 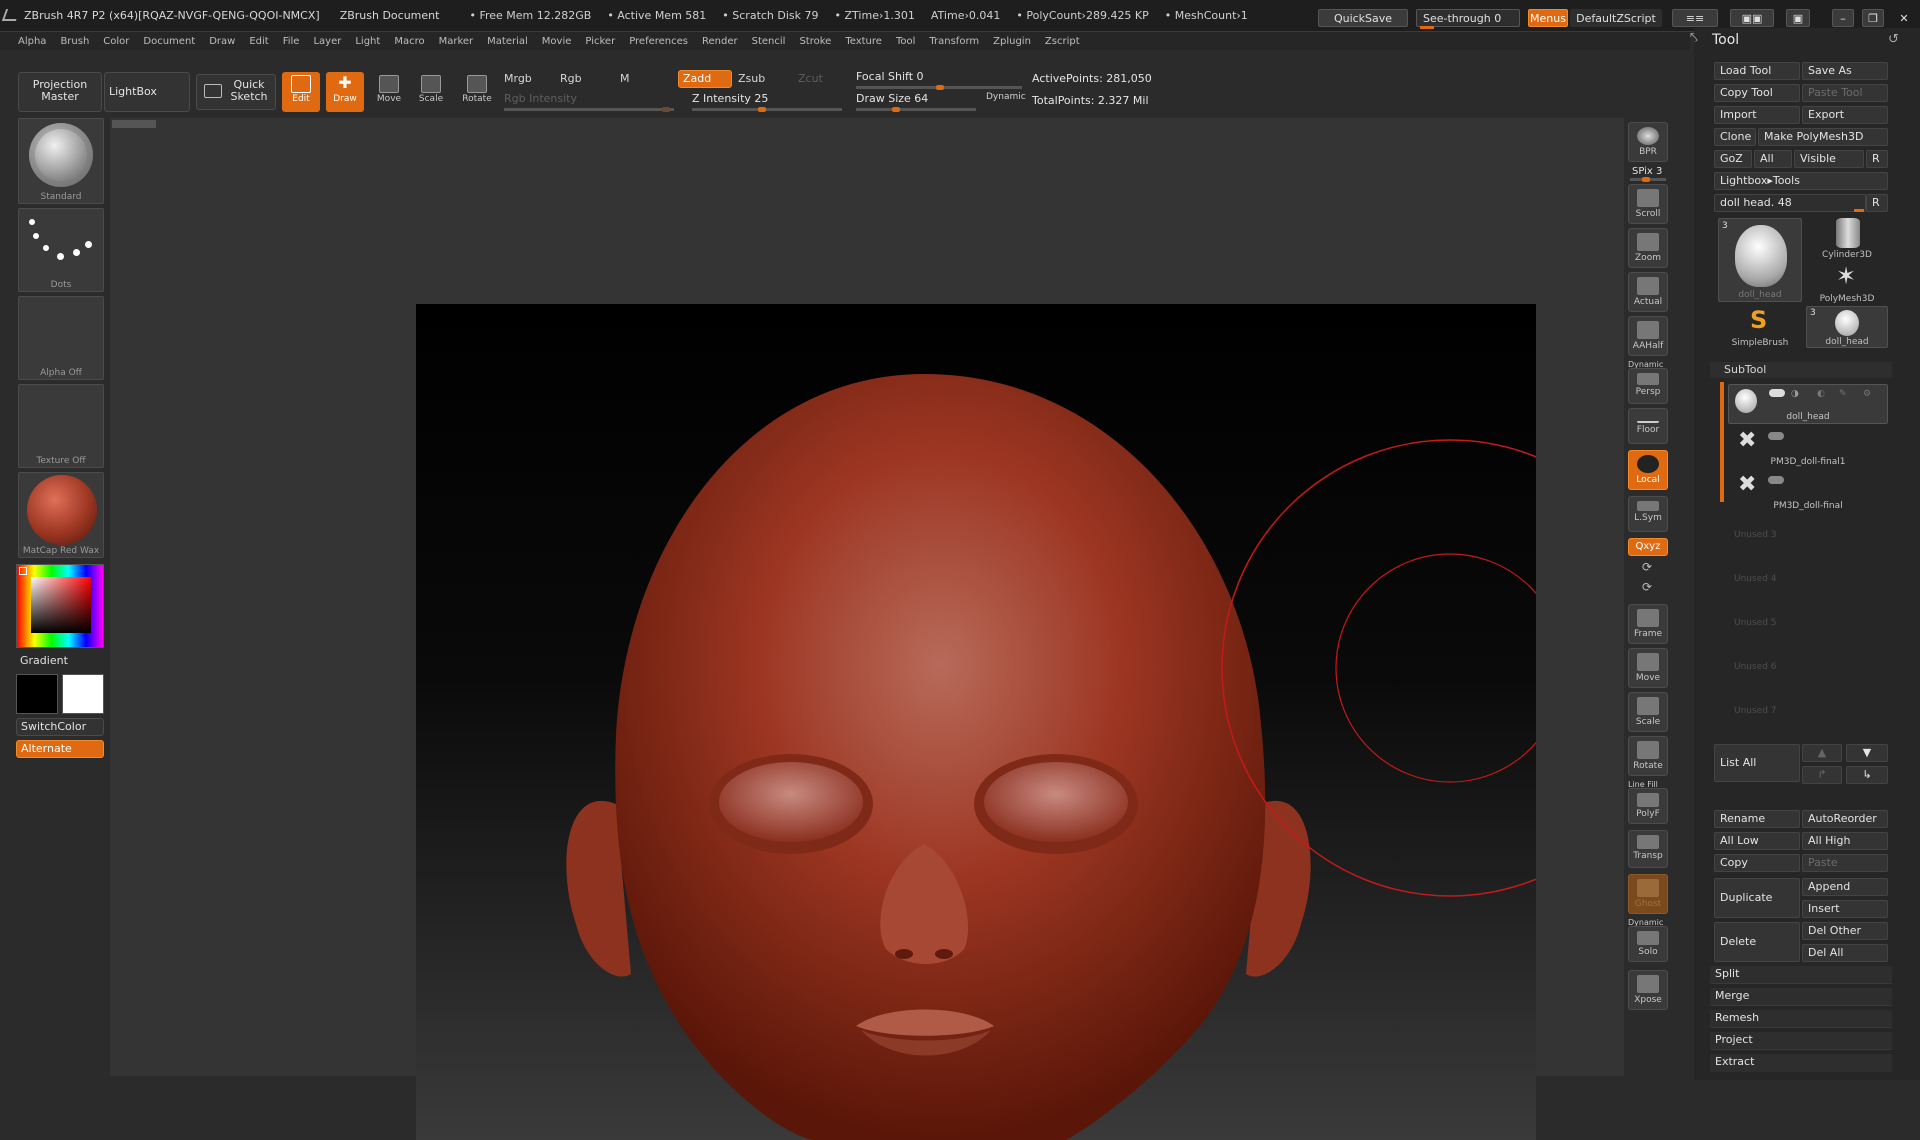 I want to click on zcut-button: Zcut, so click(x=810, y=78).